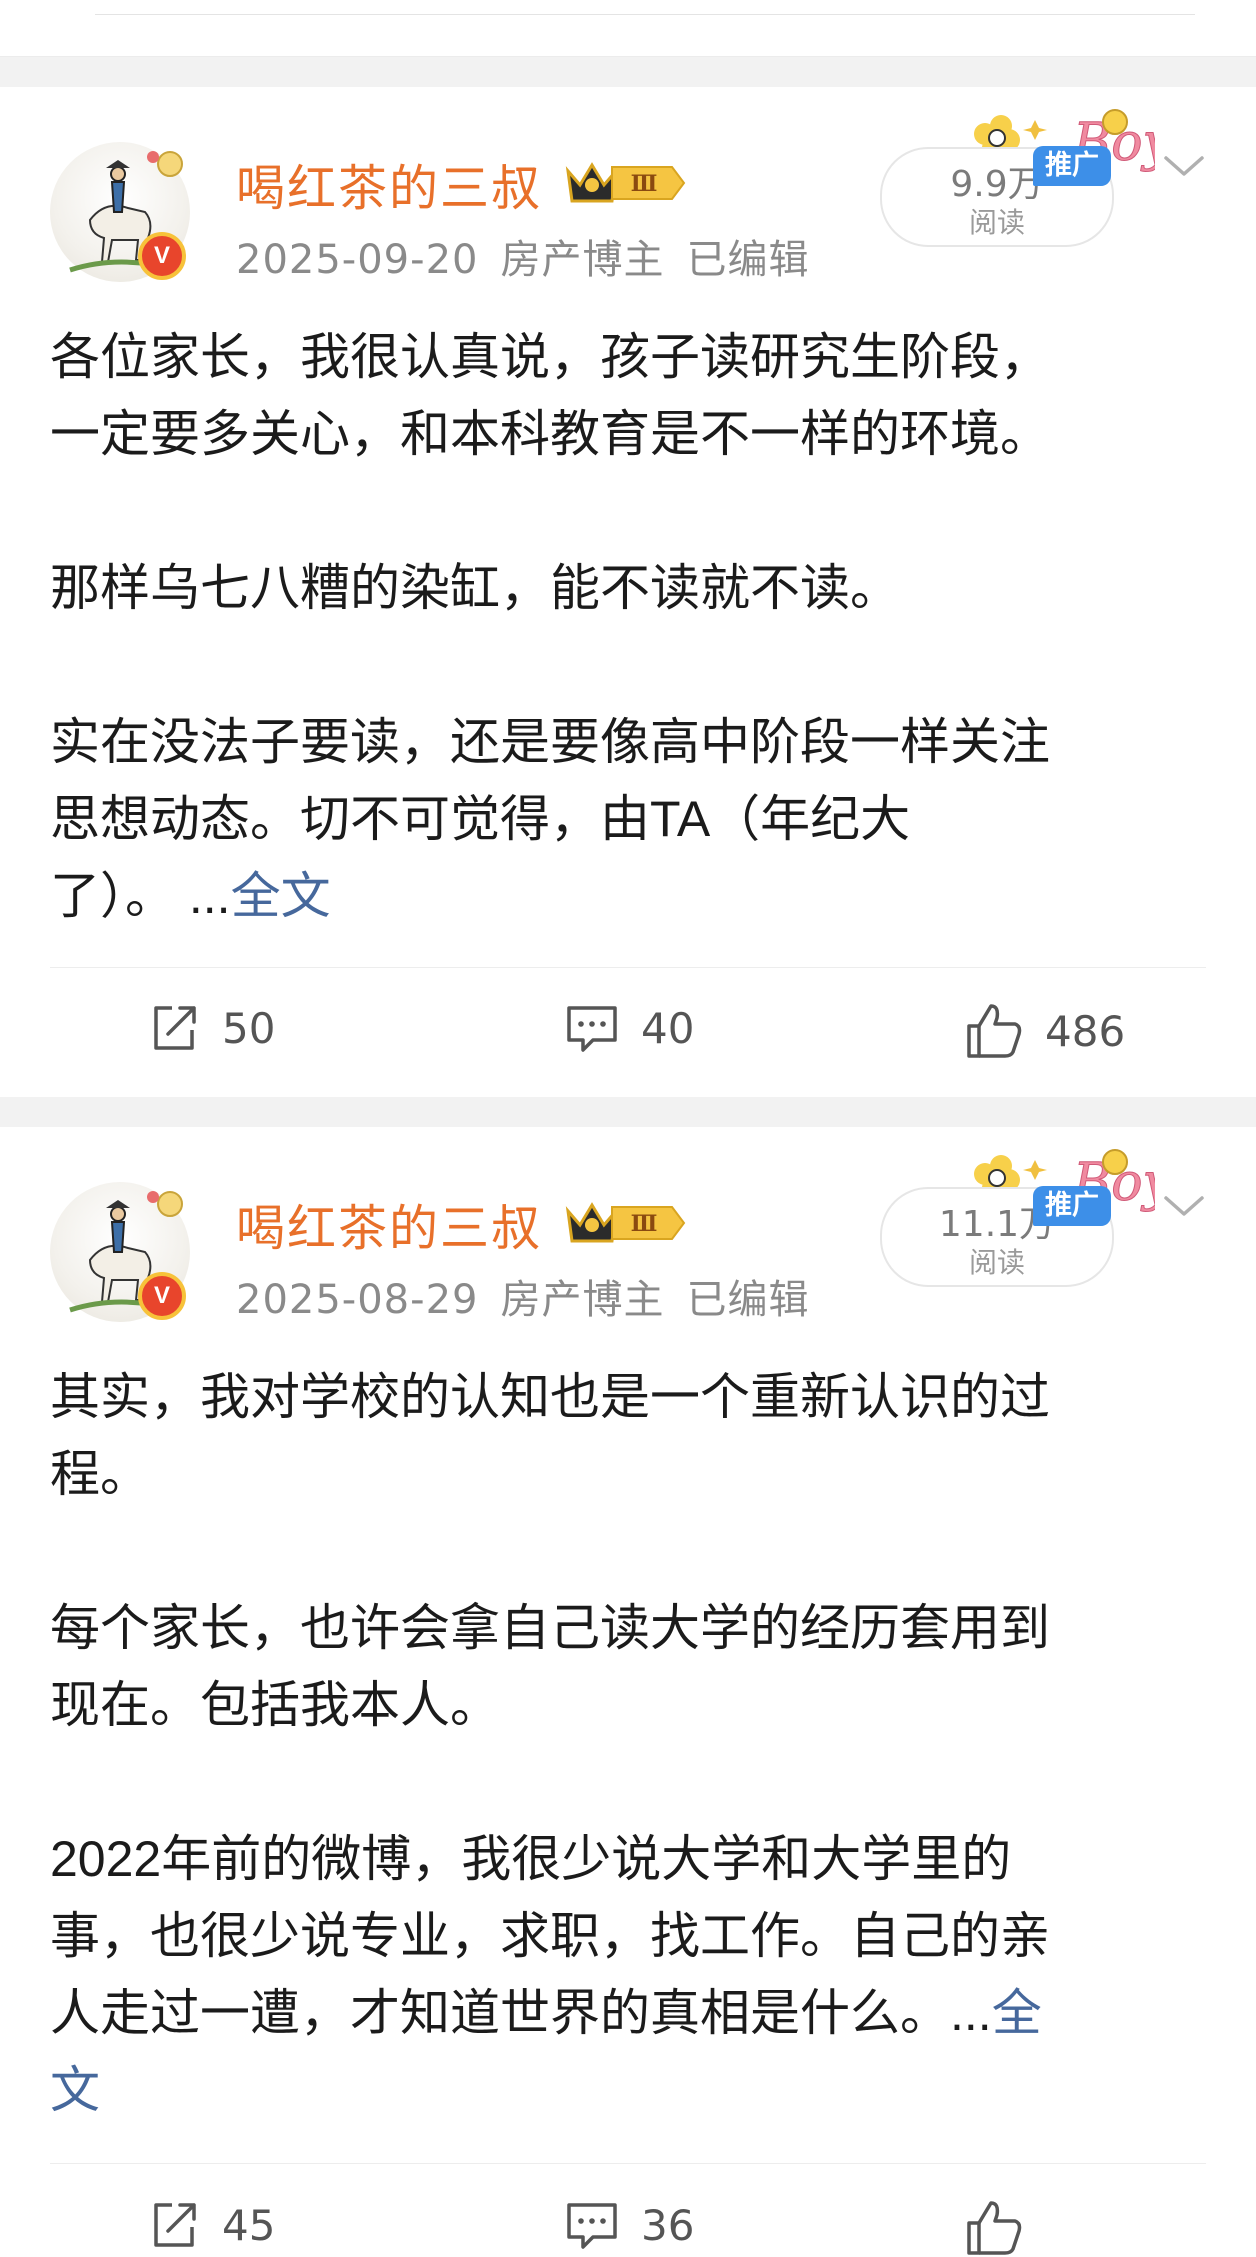  Describe the element at coordinates (357, 260) in the screenshot. I see `post-date: 2025-09-20` at that location.